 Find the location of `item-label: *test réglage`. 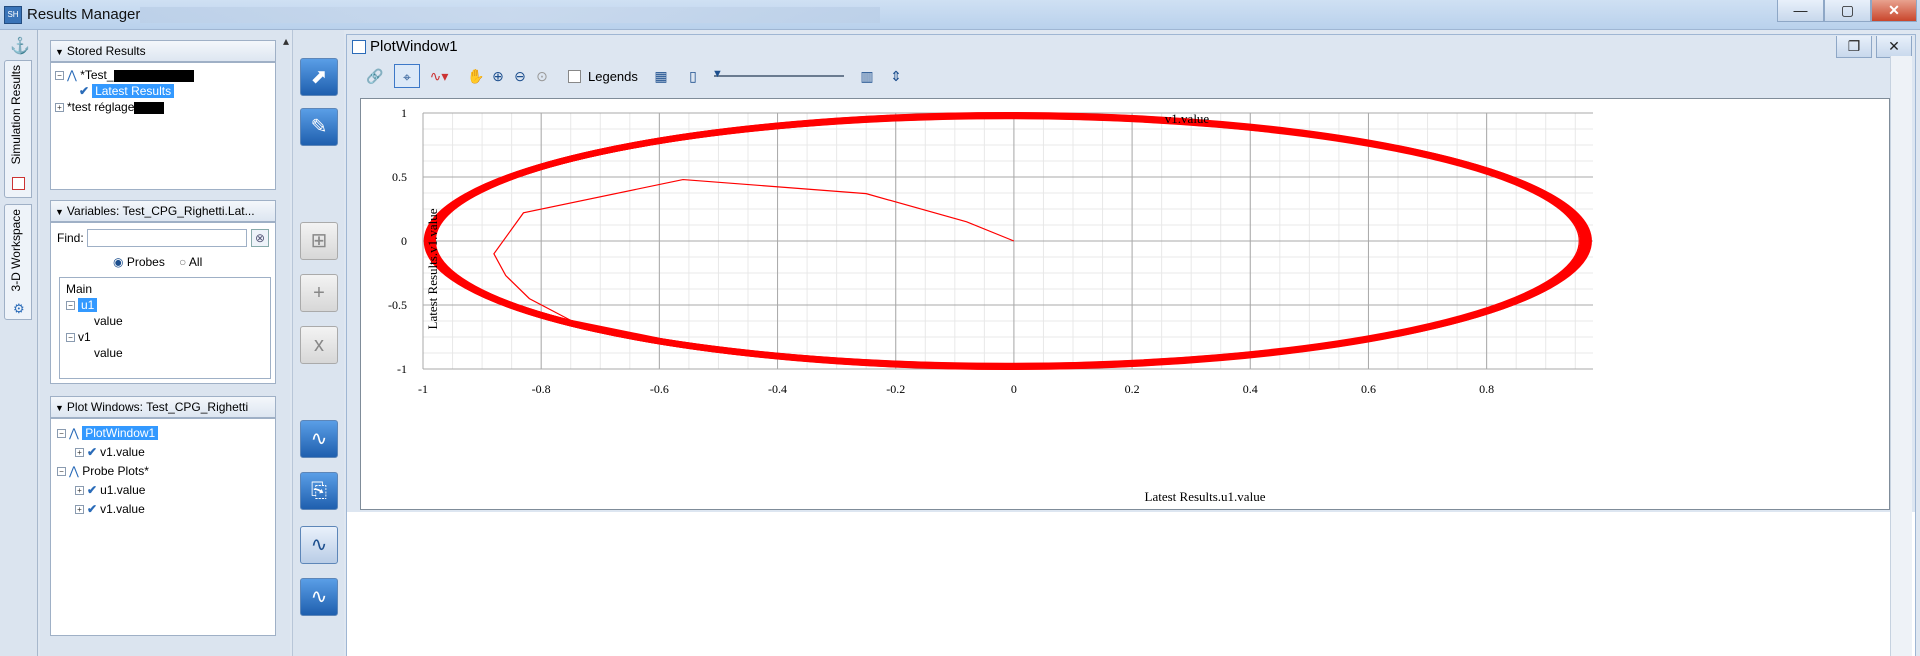

item-label: *test réglage is located at coordinates (101, 107).